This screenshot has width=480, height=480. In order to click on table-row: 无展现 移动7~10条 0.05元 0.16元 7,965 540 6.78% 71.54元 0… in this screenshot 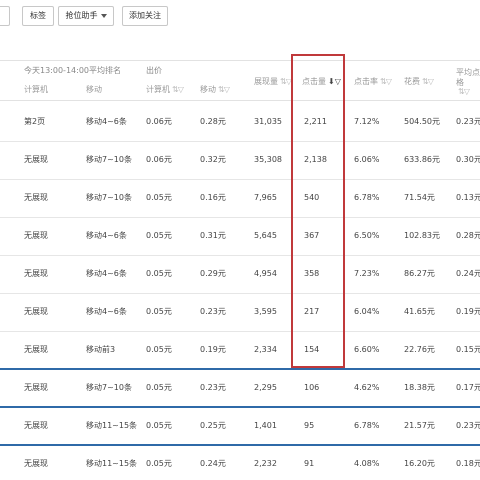, I will do `click(240, 198)`.